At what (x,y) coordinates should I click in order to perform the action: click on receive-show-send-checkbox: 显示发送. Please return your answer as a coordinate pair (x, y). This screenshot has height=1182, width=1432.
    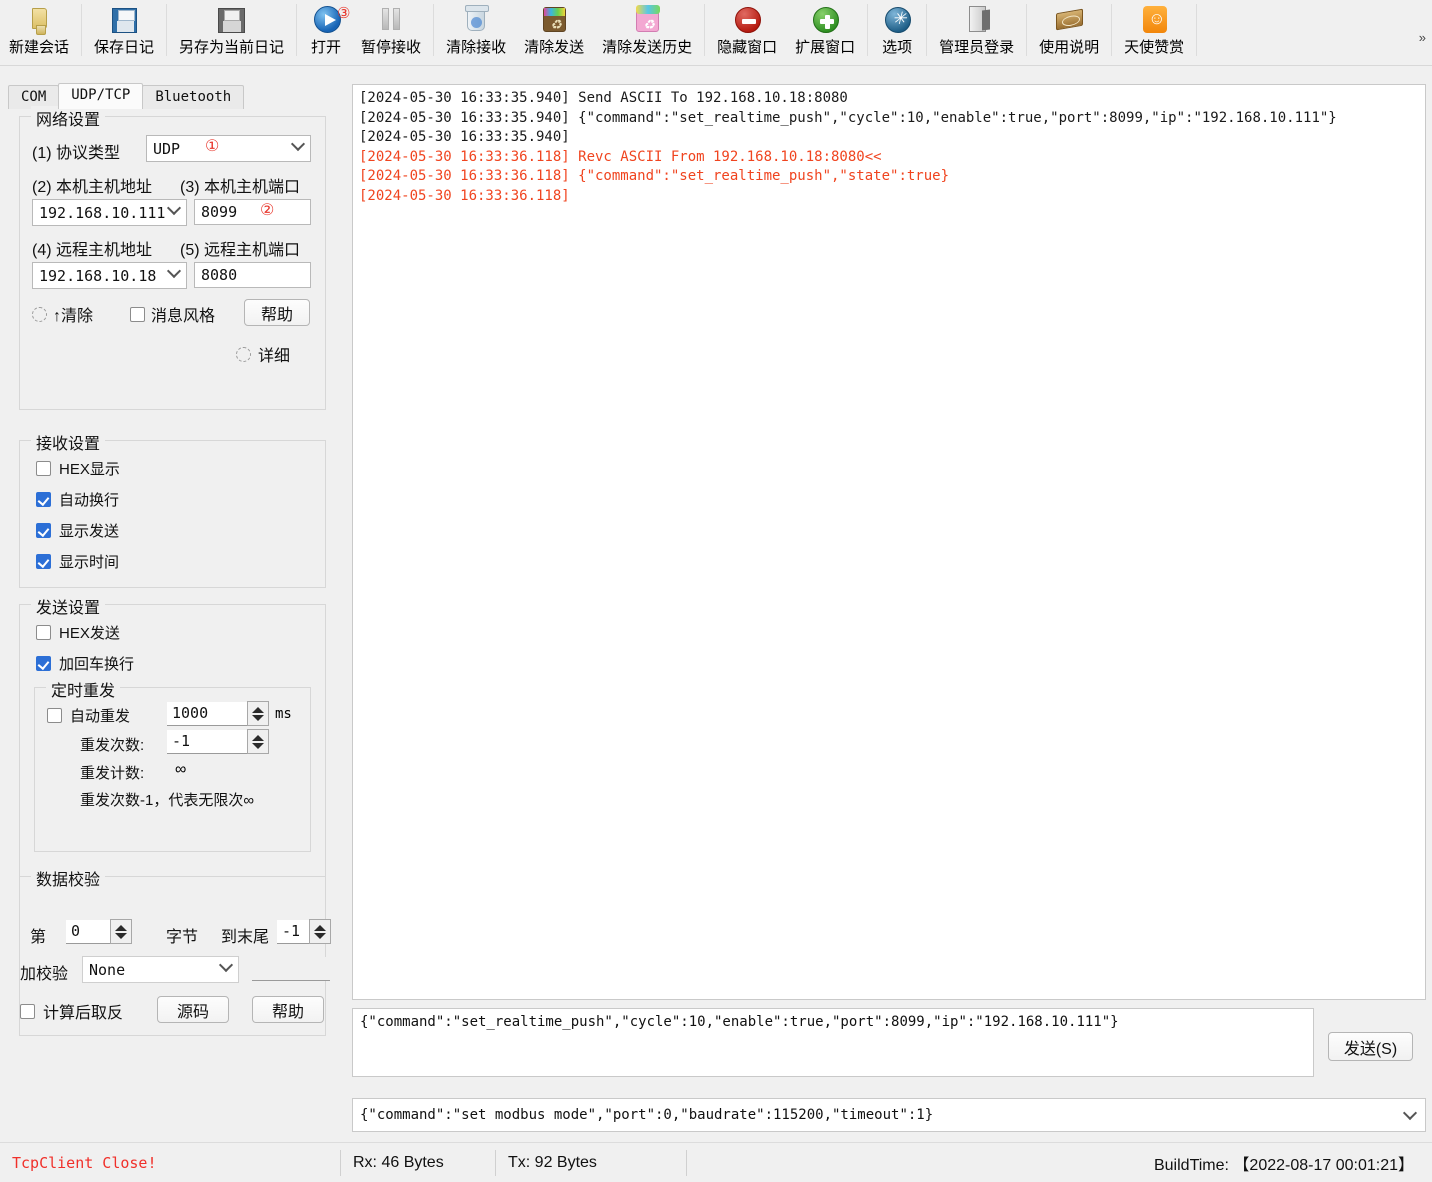
    Looking at the image, I should click on (77, 530).